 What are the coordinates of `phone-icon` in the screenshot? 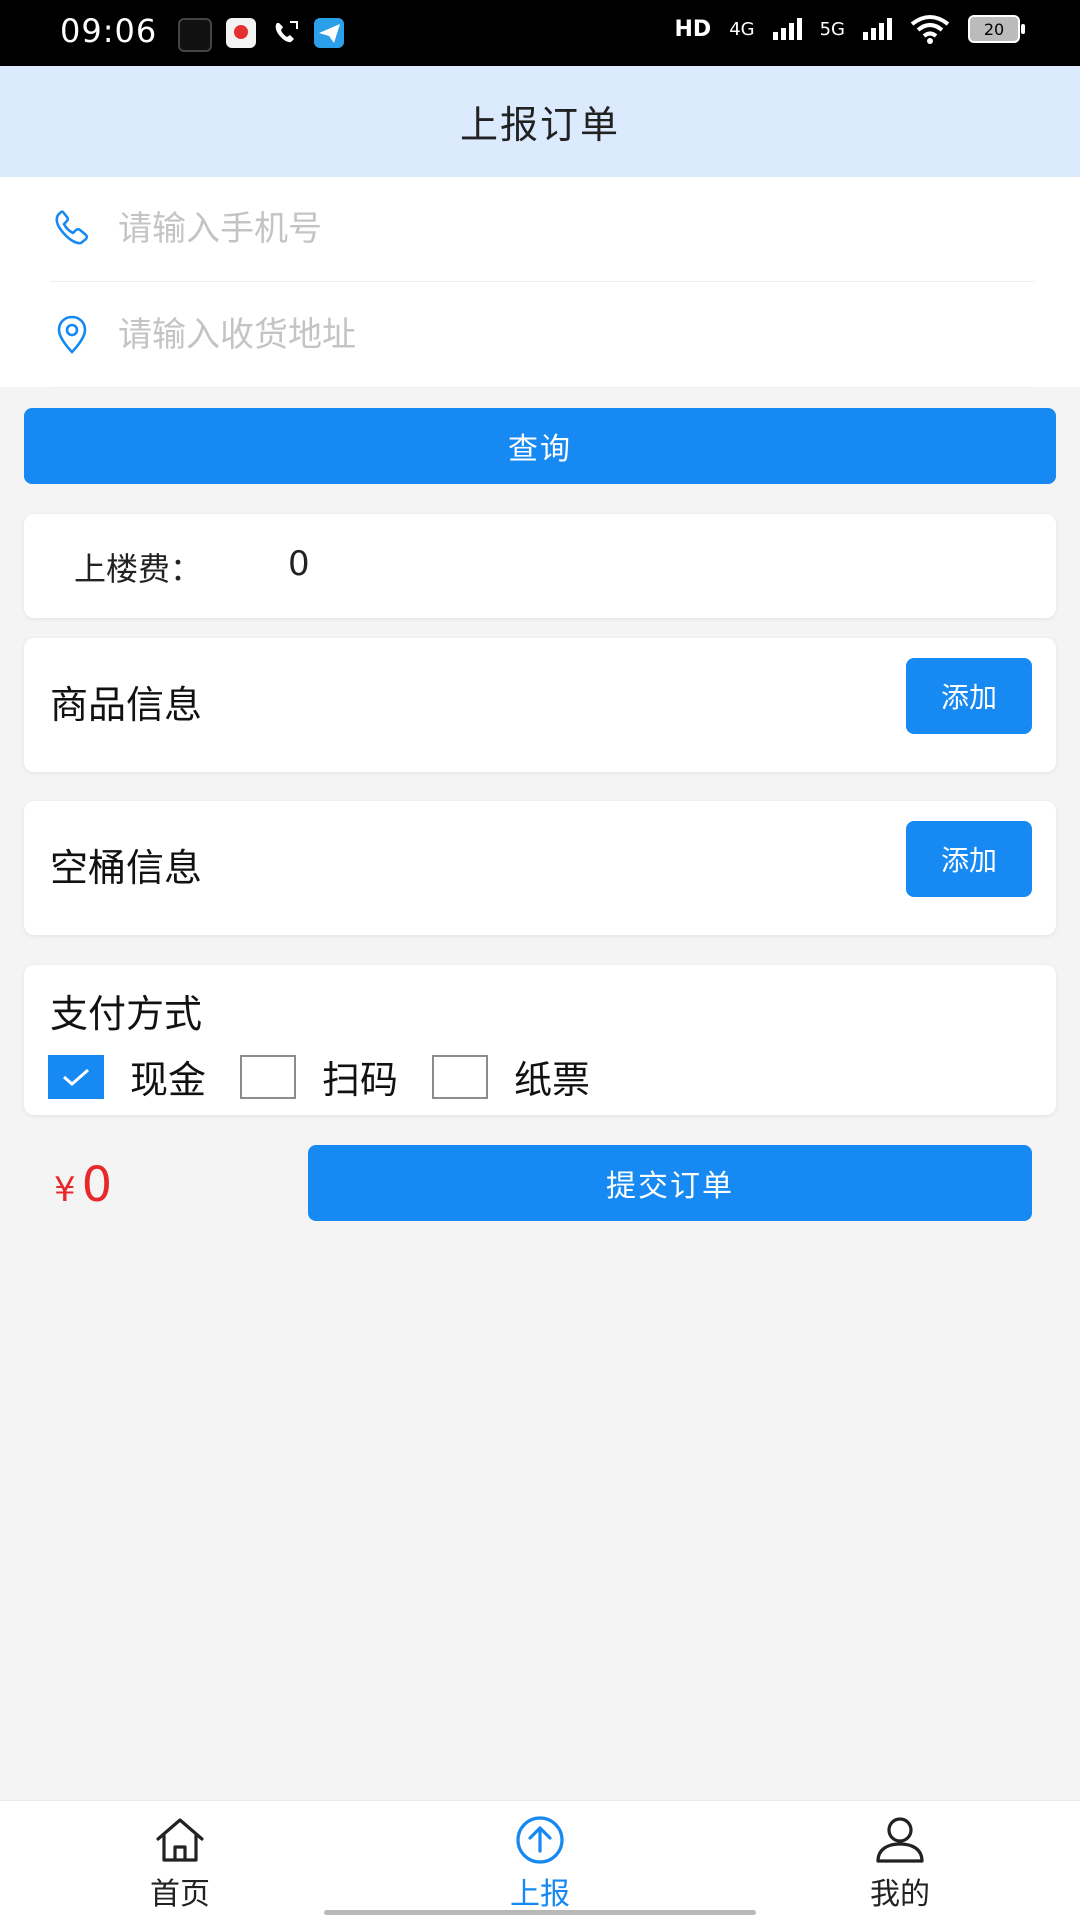 It's located at (72, 227).